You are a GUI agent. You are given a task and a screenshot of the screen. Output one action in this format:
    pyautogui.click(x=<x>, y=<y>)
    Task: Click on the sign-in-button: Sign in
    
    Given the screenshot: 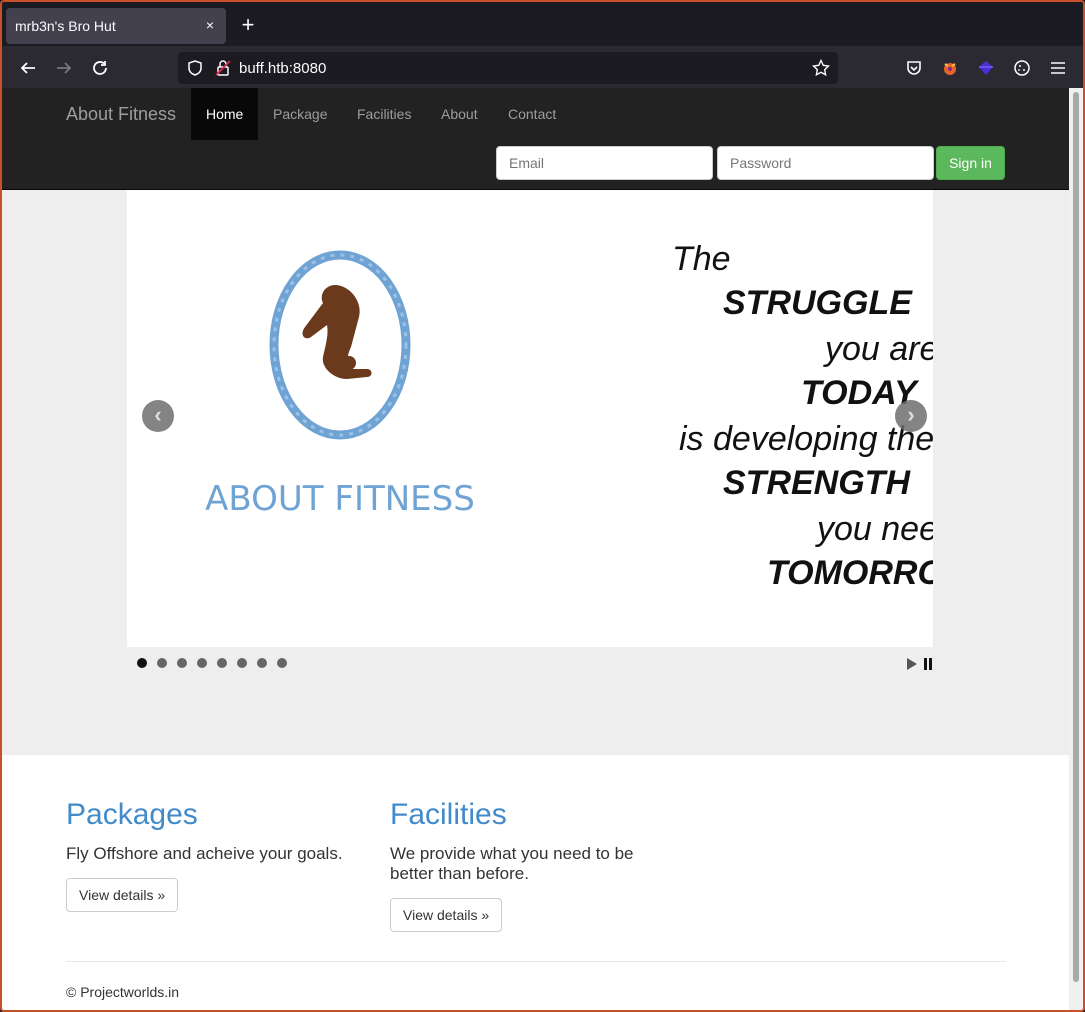 What is the action you would take?
    pyautogui.click(x=970, y=163)
    